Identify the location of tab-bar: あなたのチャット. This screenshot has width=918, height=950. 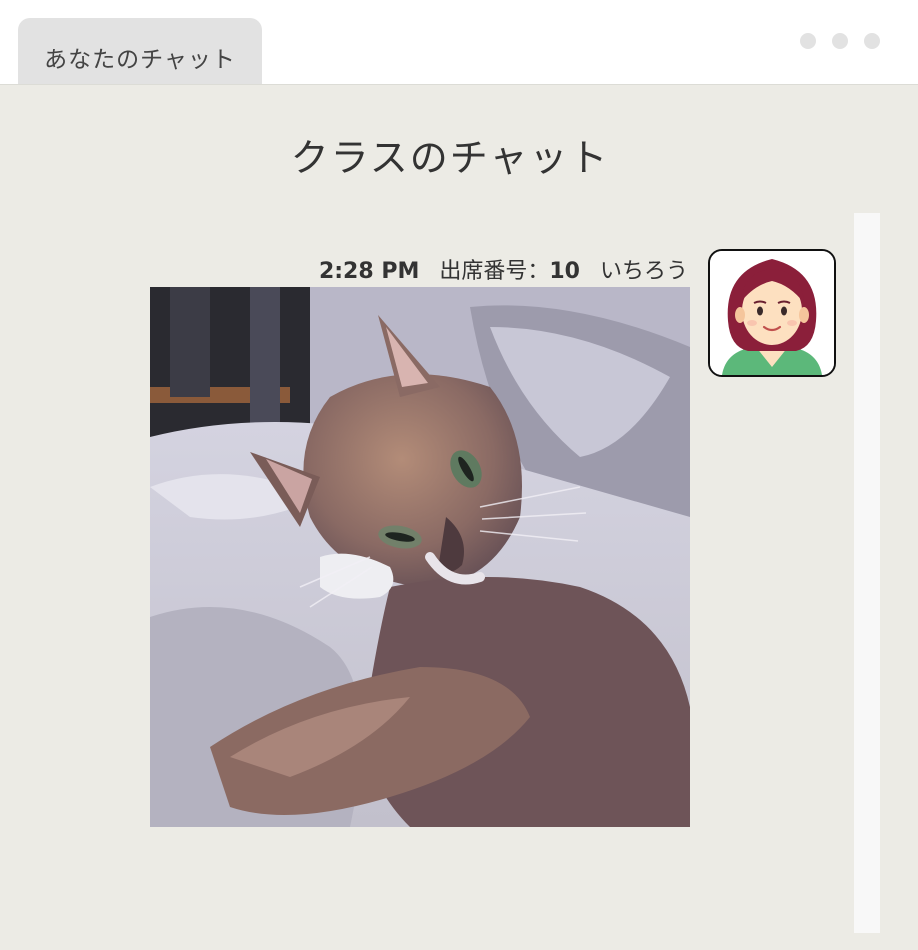
(459, 42).